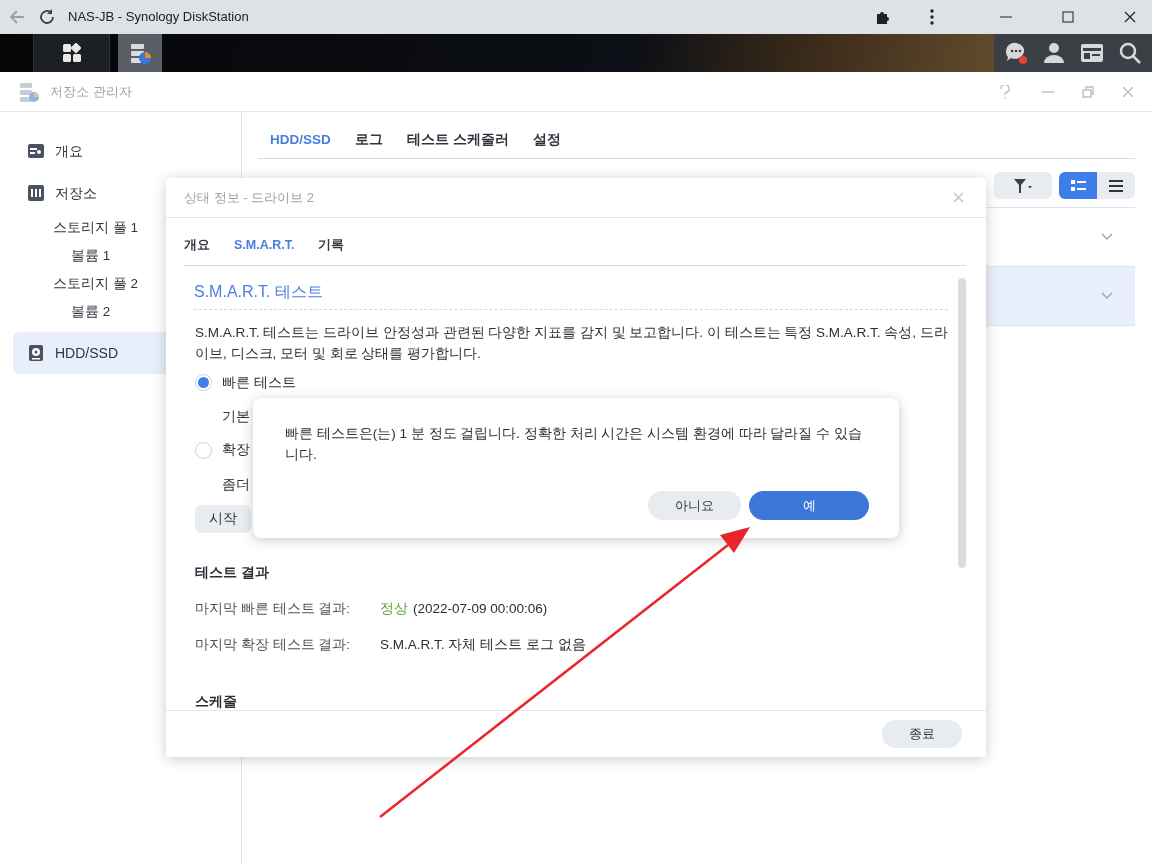 This screenshot has height=864, width=1152. I want to click on start-button: 시작, so click(223, 518).